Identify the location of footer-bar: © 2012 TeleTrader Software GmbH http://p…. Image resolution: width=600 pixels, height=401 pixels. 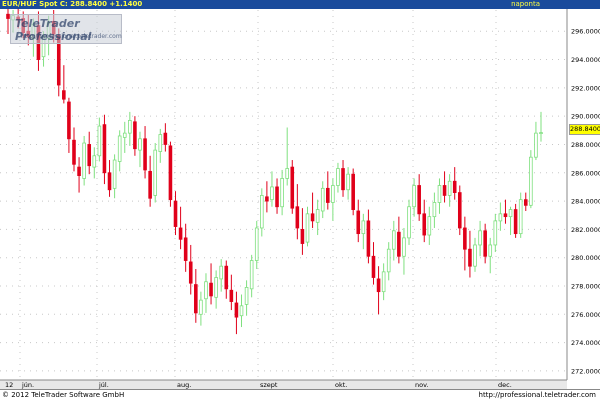
(300, 395).